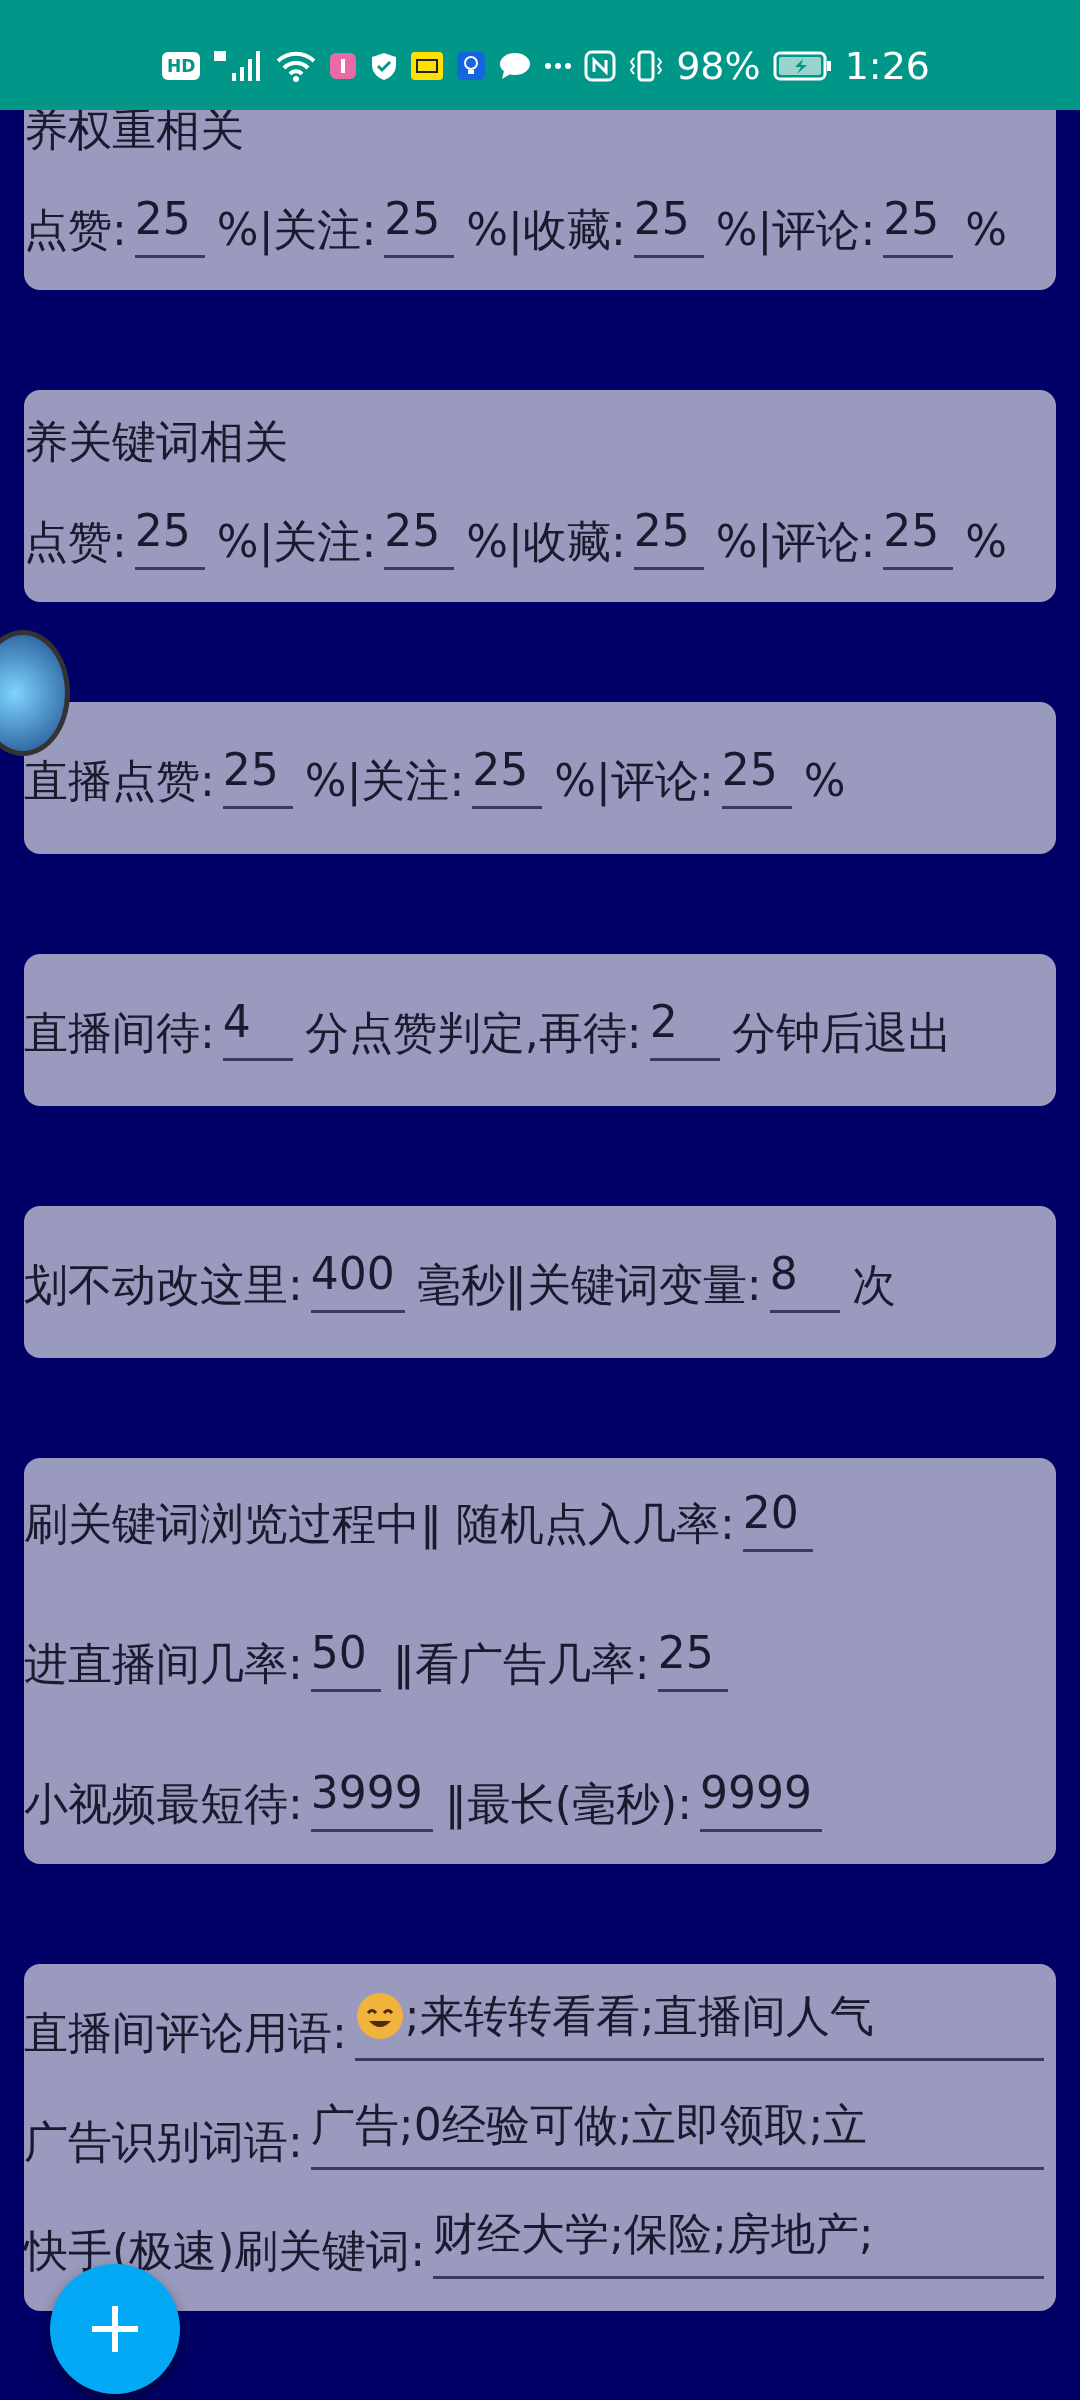 The image size is (1080, 2400). What do you see at coordinates (379, 2016) in the screenshot?
I see `smiley-icon` at bounding box center [379, 2016].